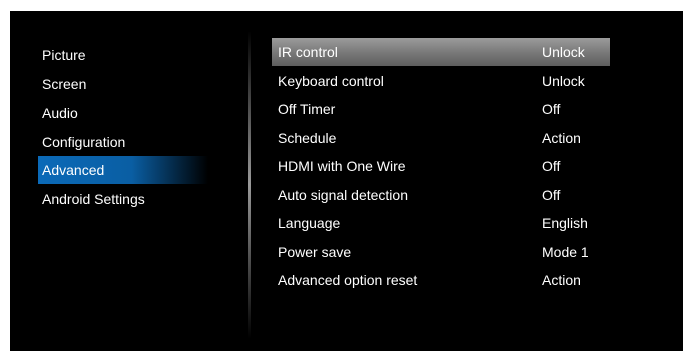  Describe the element at coordinates (441, 280) in the screenshot. I see `setting-row-advanced-option-reset: Advanced option reset Action` at that location.